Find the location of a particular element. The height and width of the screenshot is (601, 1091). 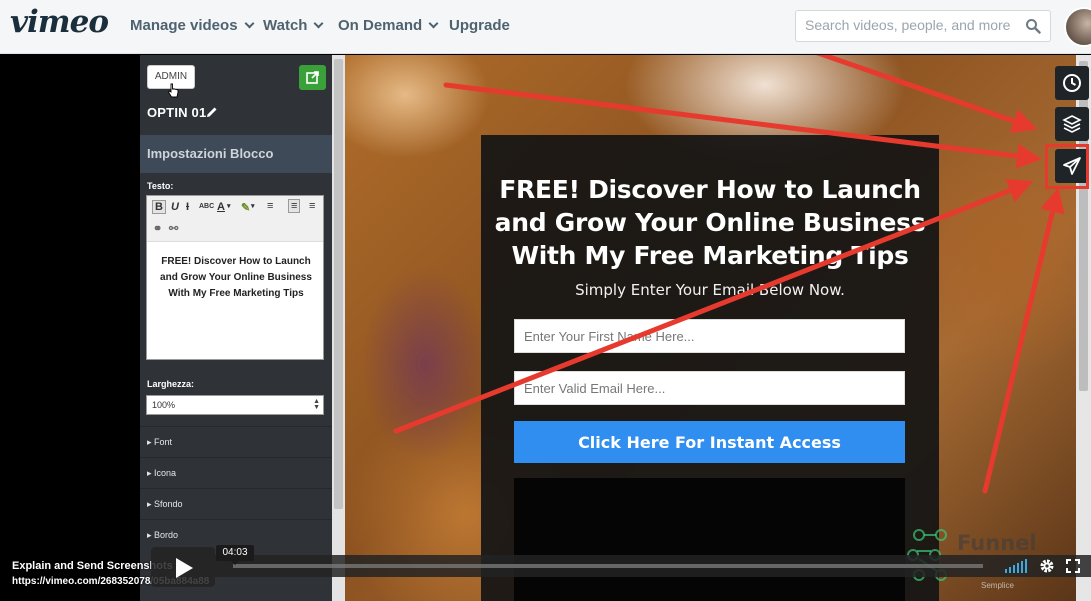

align-right-icon: ≡ is located at coordinates (312, 206).